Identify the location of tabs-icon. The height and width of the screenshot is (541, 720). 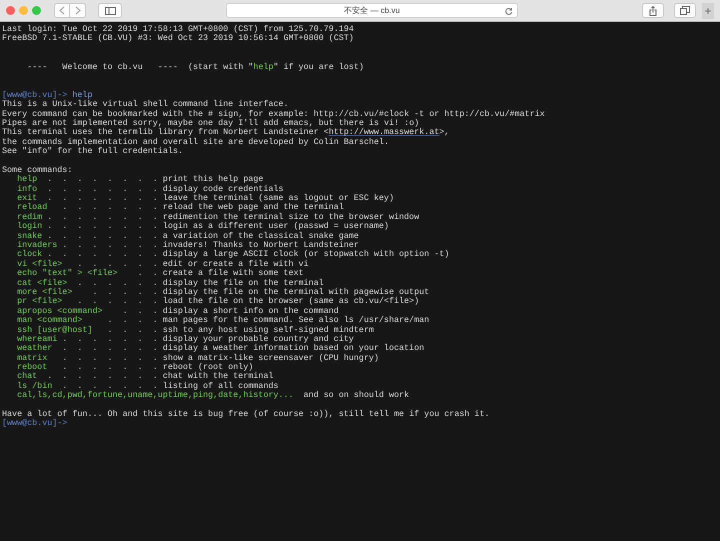
(685, 10).